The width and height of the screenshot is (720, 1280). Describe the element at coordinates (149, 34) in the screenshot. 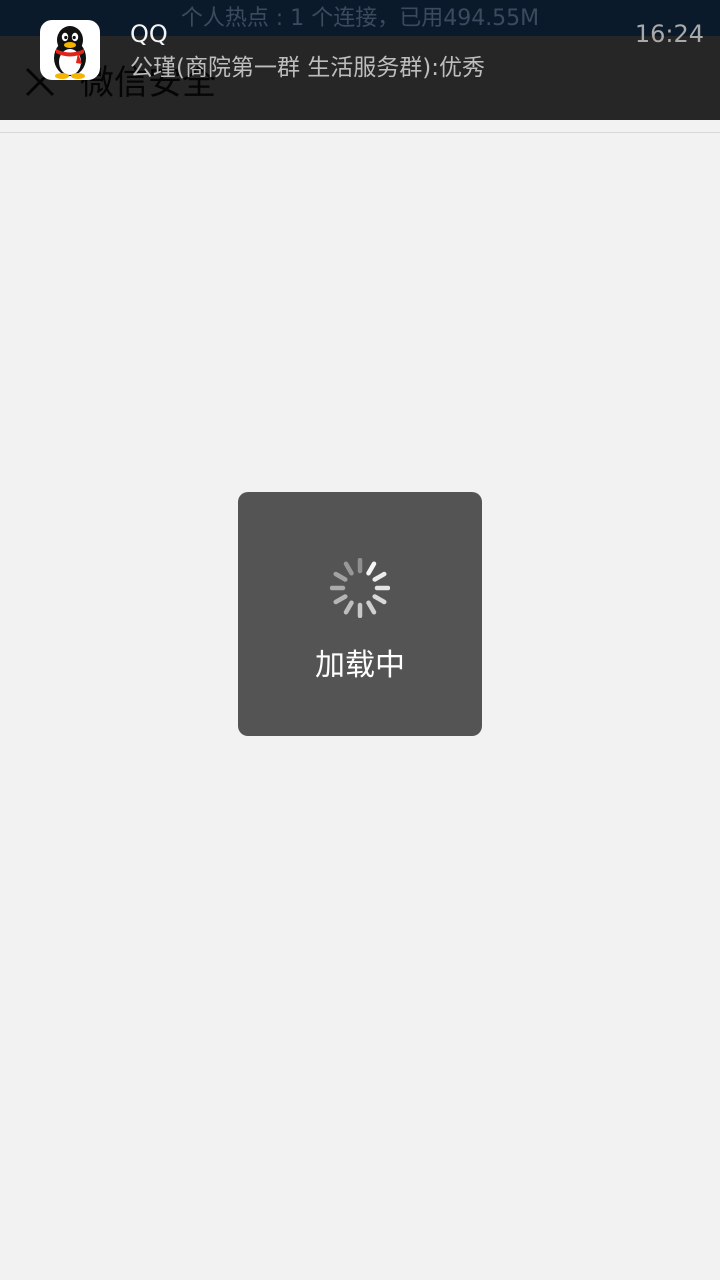

I see `notification-app-name: QQ` at that location.